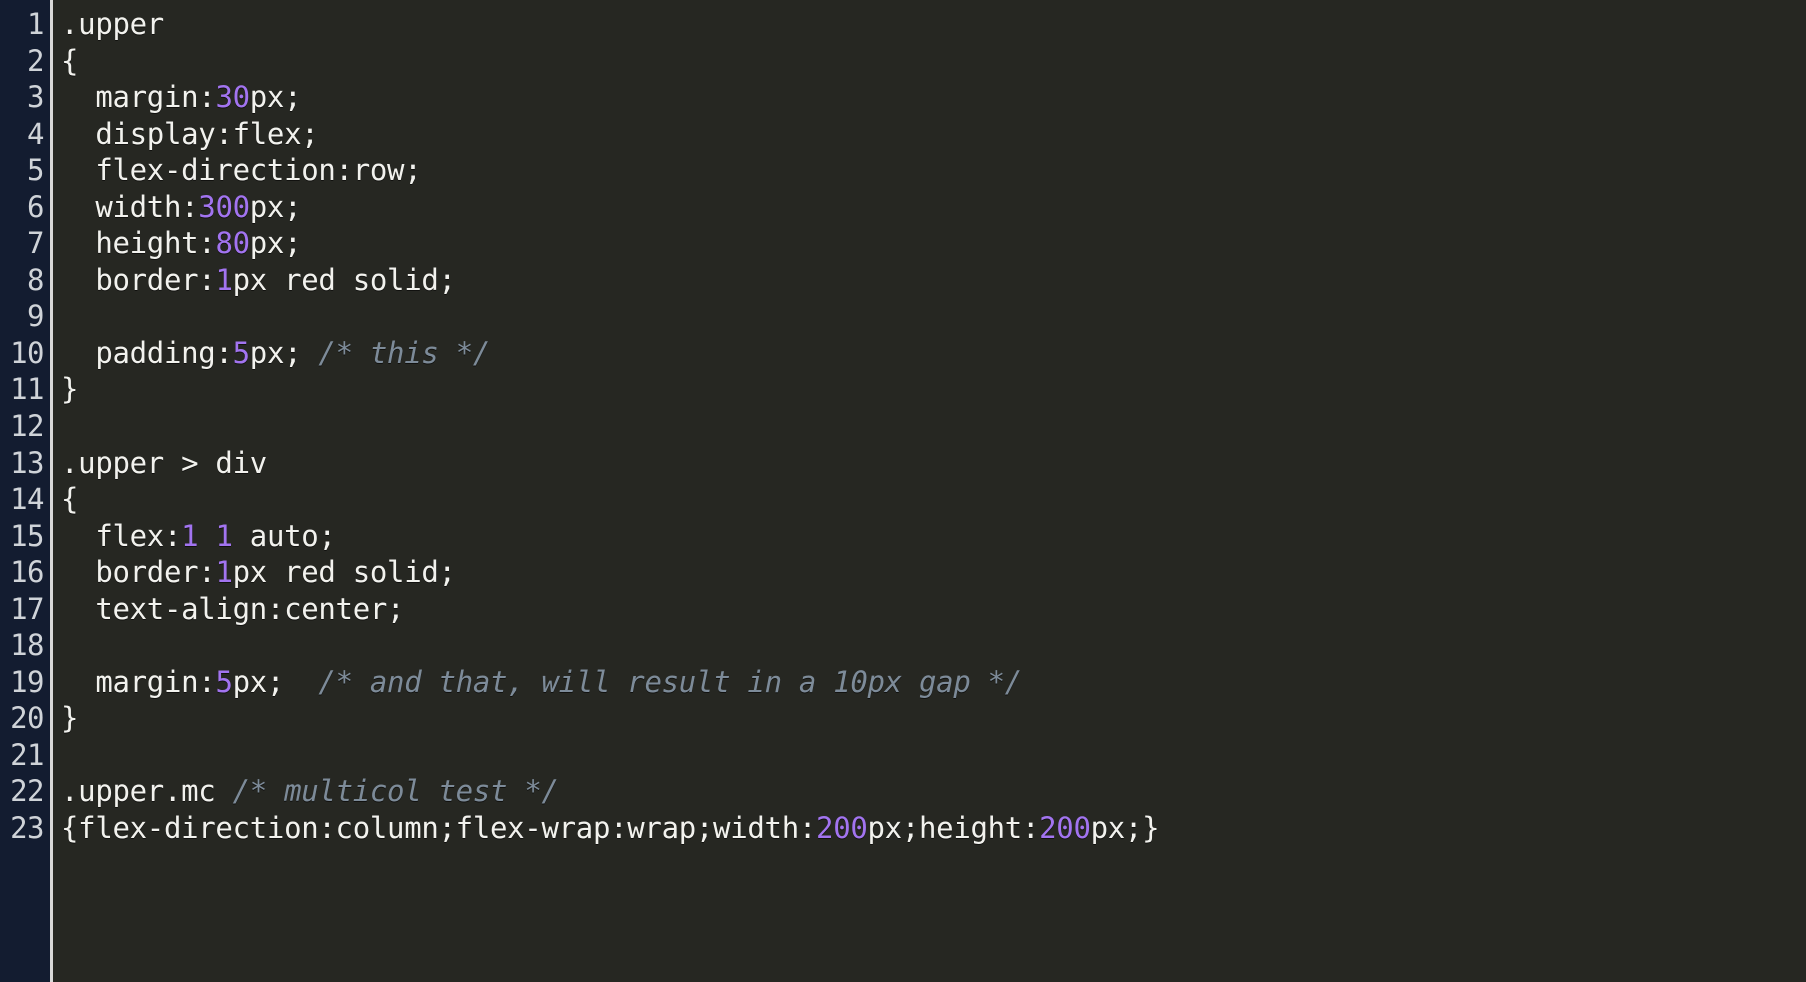 The height and width of the screenshot is (982, 1806). I want to click on code-token-plain: display:flex;, so click(190, 133).